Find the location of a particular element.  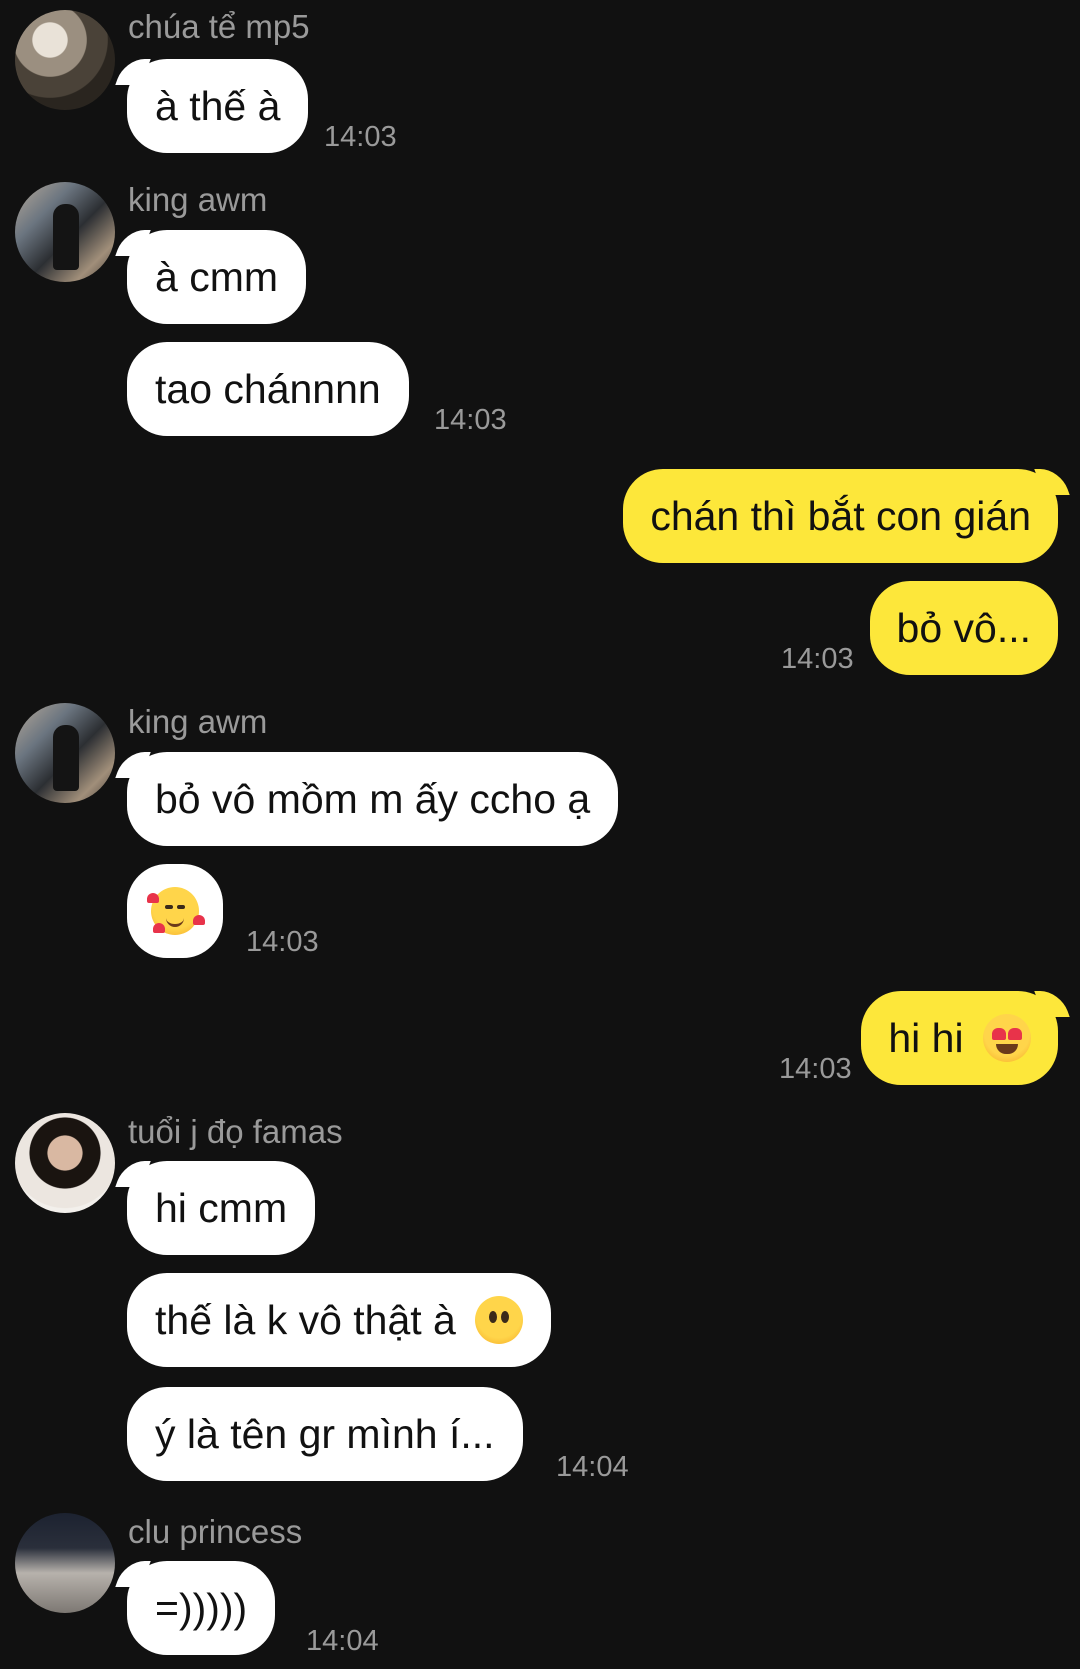

message-text: =))))) is located at coordinates (201, 1608).